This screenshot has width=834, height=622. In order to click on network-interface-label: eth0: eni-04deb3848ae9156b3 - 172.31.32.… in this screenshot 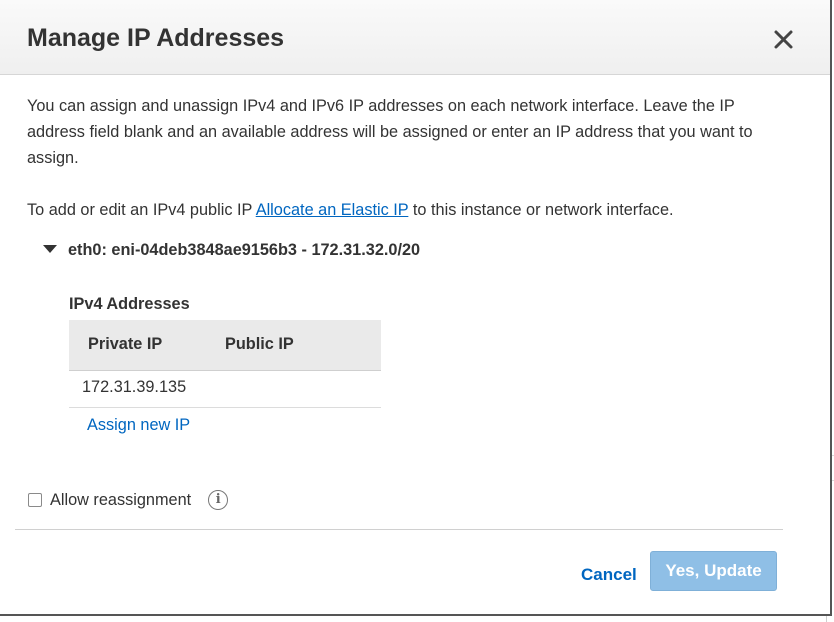, I will do `click(244, 250)`.